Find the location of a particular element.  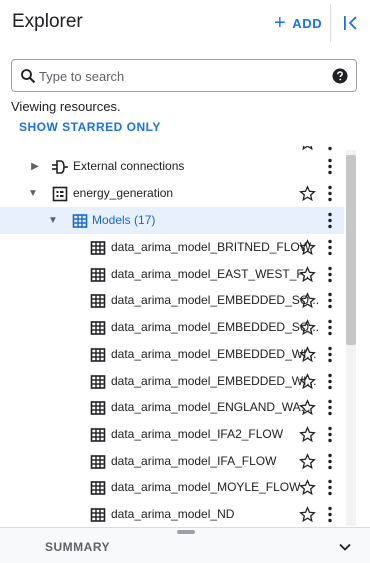

collapse-panel-icon is located at coordinates (351, 23).